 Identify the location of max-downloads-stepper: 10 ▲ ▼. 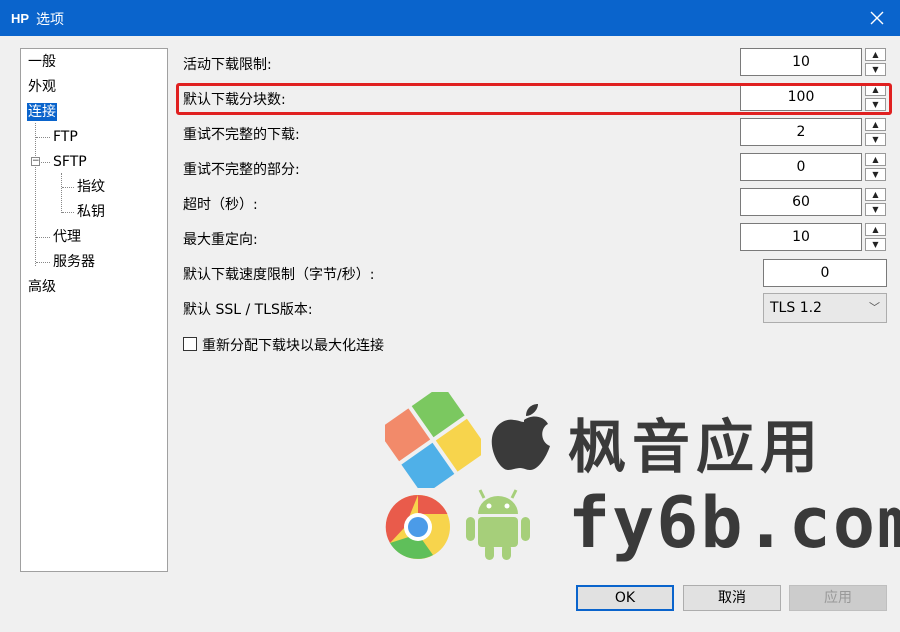
(813, 62).